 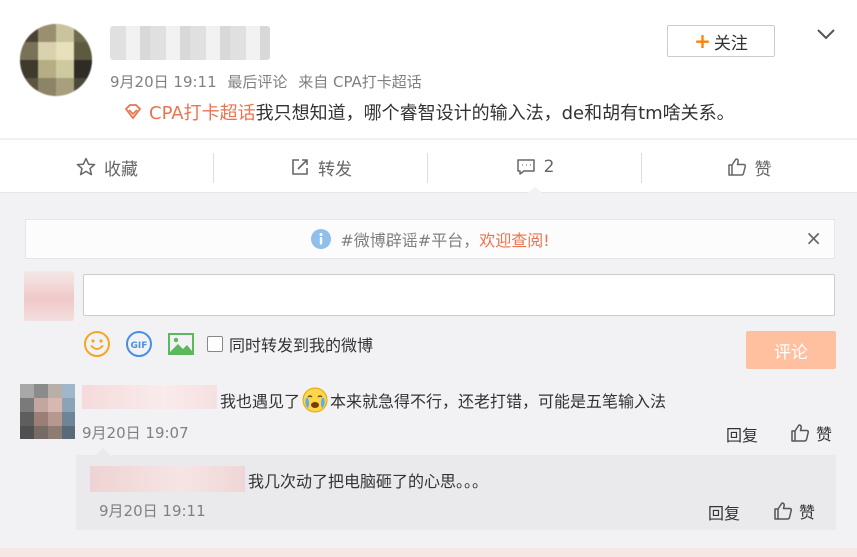 What do you see at coordinates (410, 240) in the screenshot?
I see `notice-text: #微博辟谣#平台，` at bounding box center [410, 240].